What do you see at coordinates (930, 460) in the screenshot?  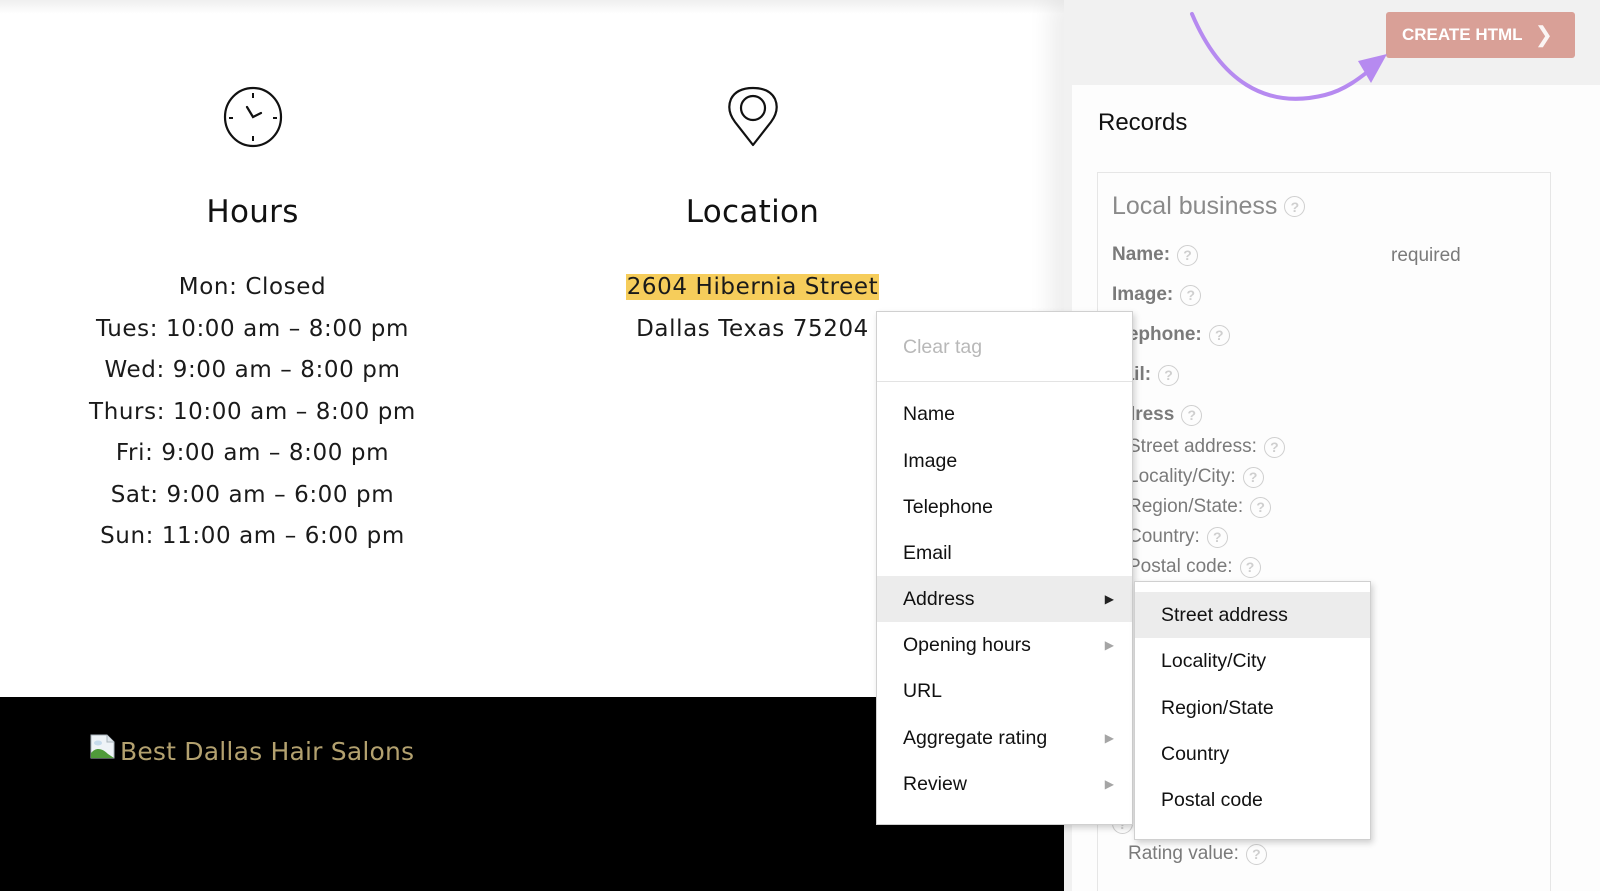 I see `menu-item-label: Image` at bounding box center [930, 460].